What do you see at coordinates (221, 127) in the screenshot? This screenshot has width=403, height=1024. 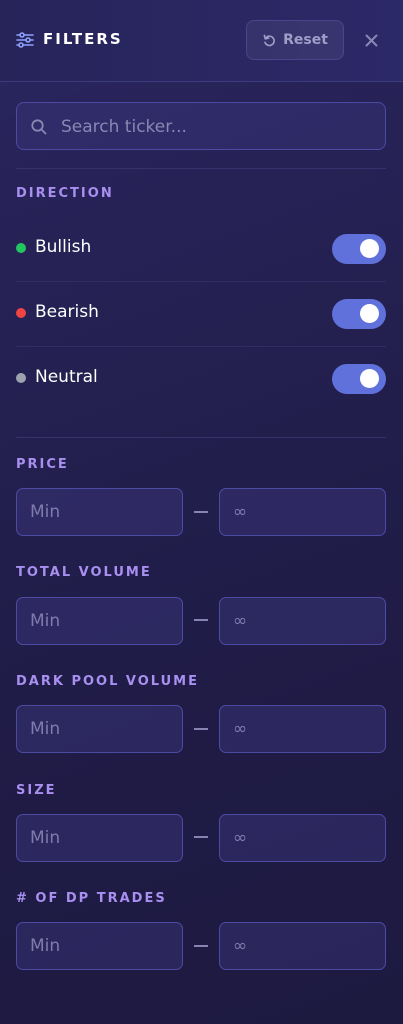 I see `search-input` at bounding box center [221, 127].